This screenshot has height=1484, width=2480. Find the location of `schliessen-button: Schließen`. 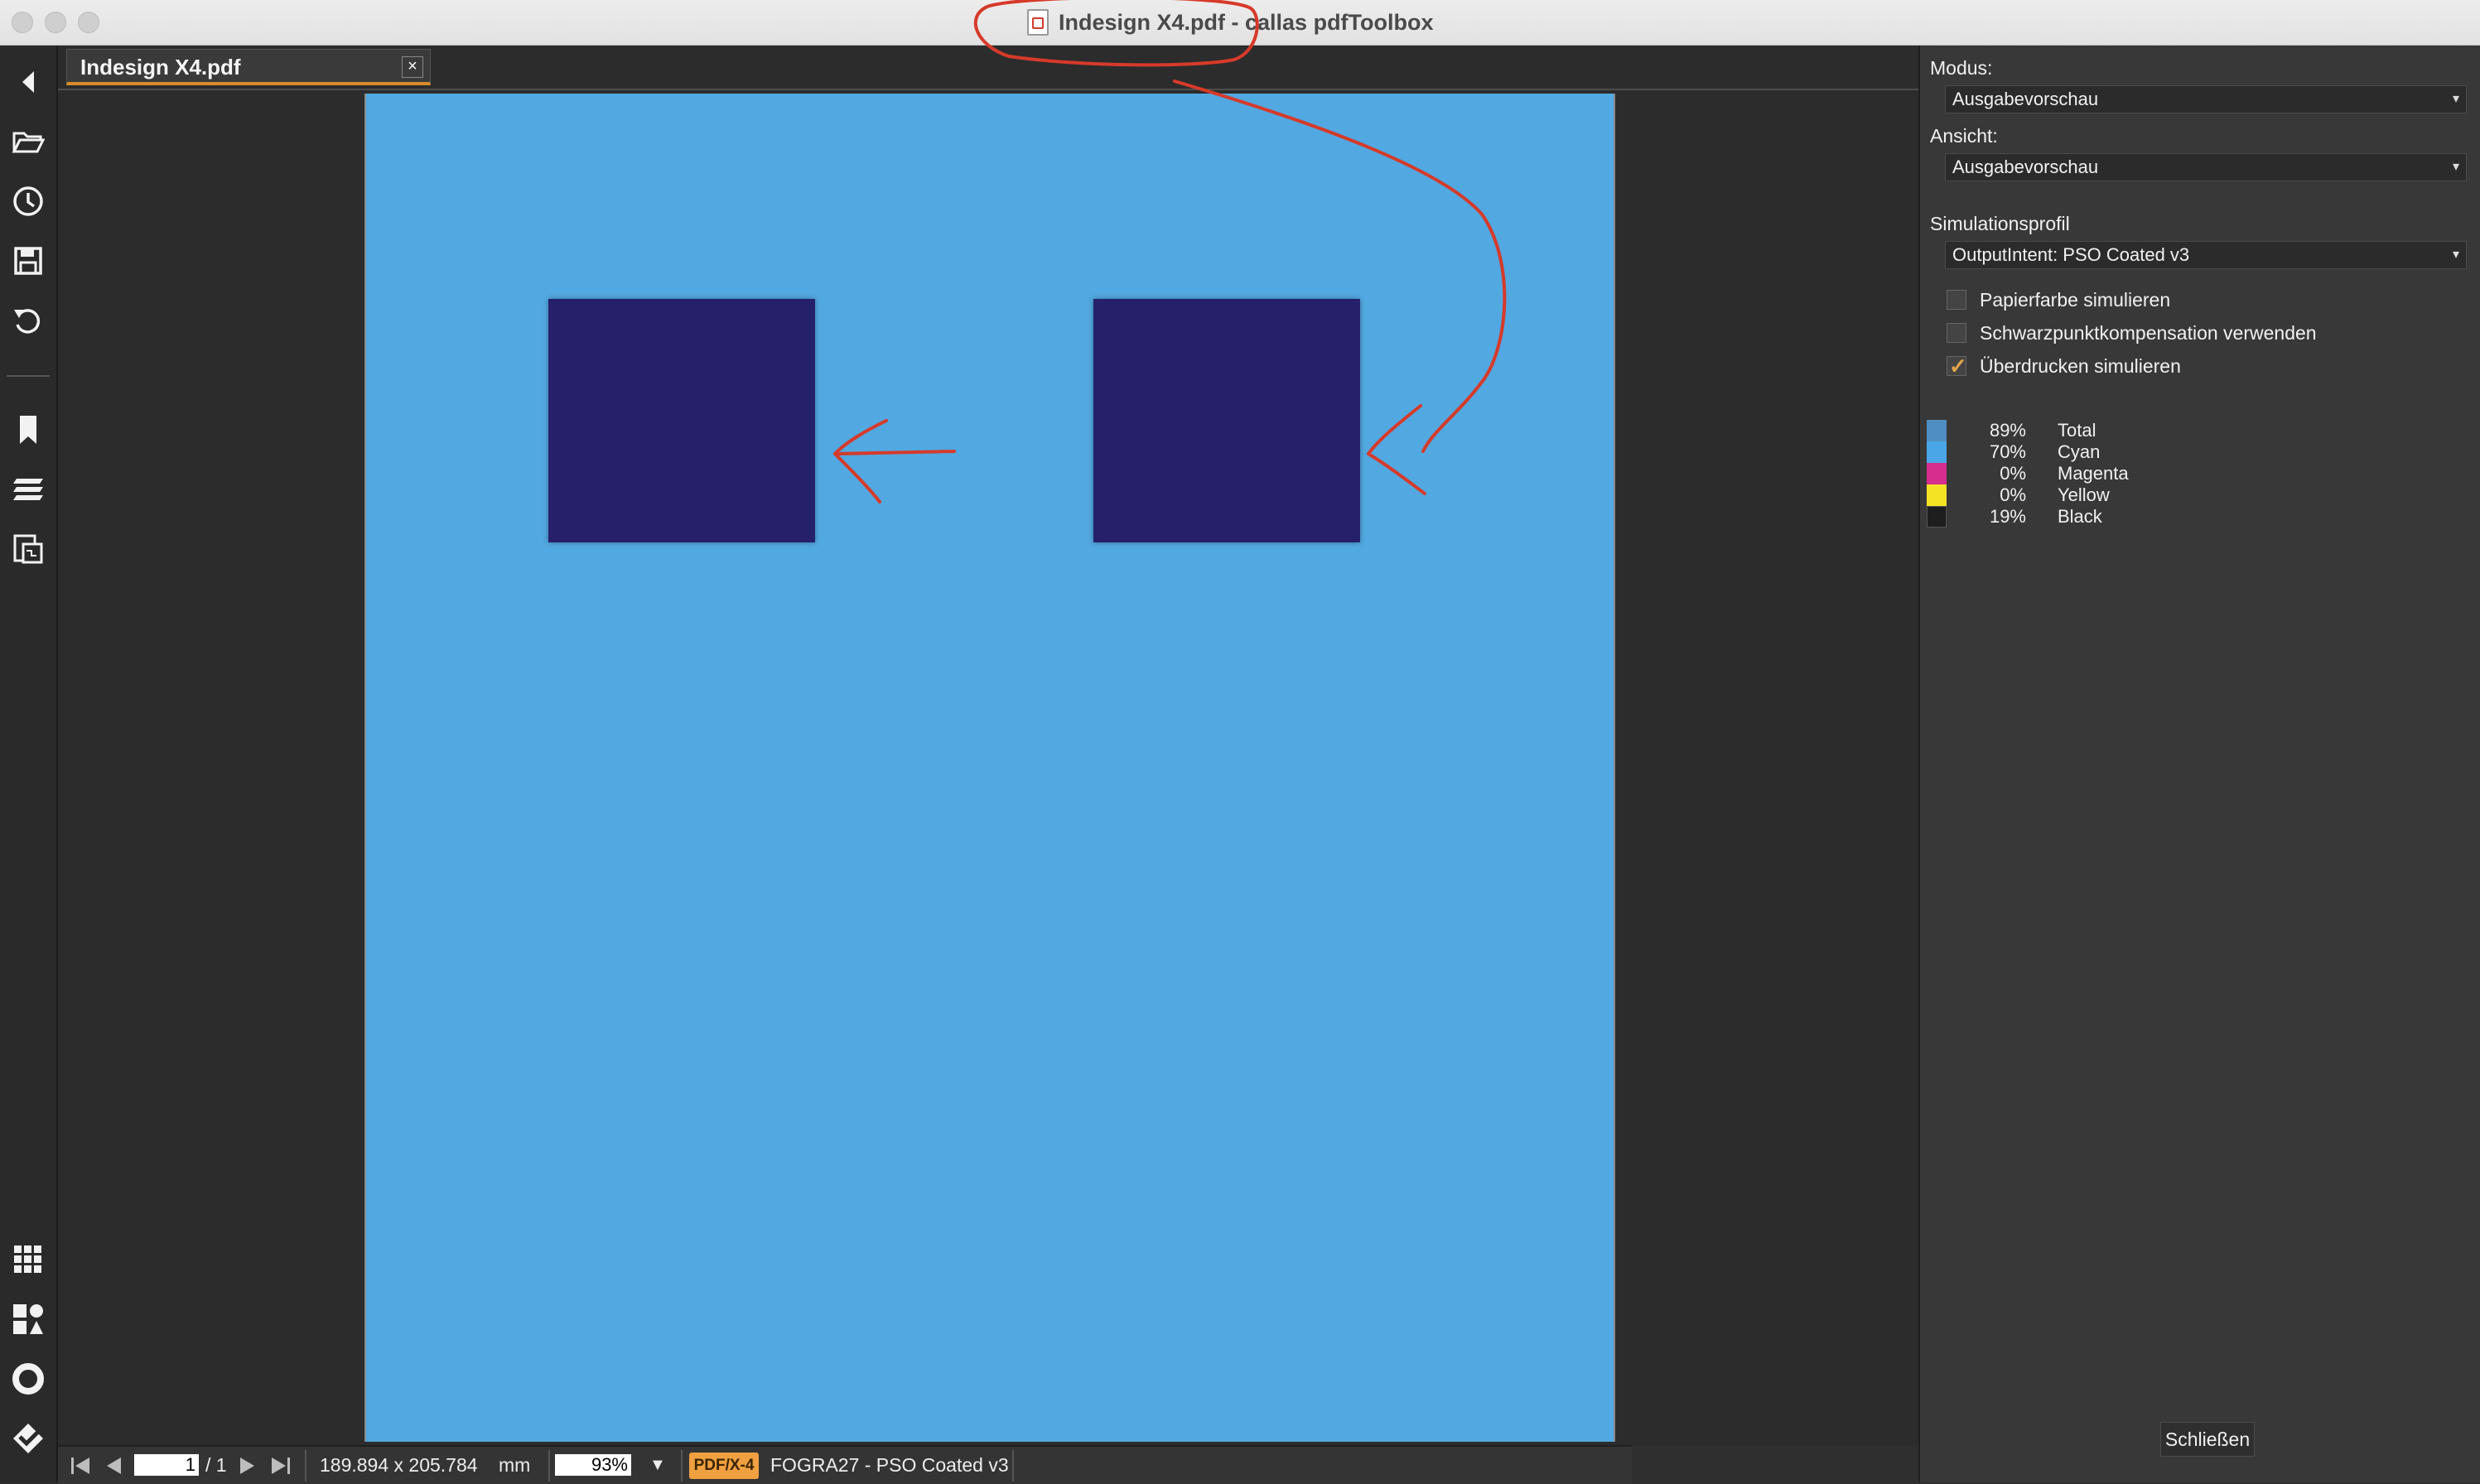

schliessen-button: Schließen is located at coordinates (2207, 1439).